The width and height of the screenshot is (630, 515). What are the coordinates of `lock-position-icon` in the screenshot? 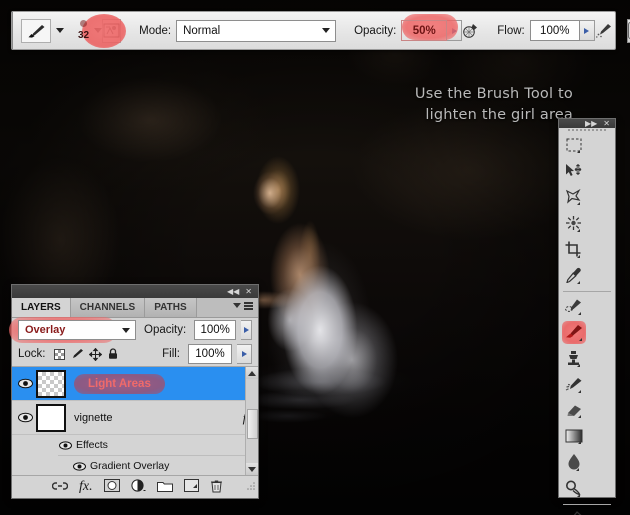 It's located at (95, 354).